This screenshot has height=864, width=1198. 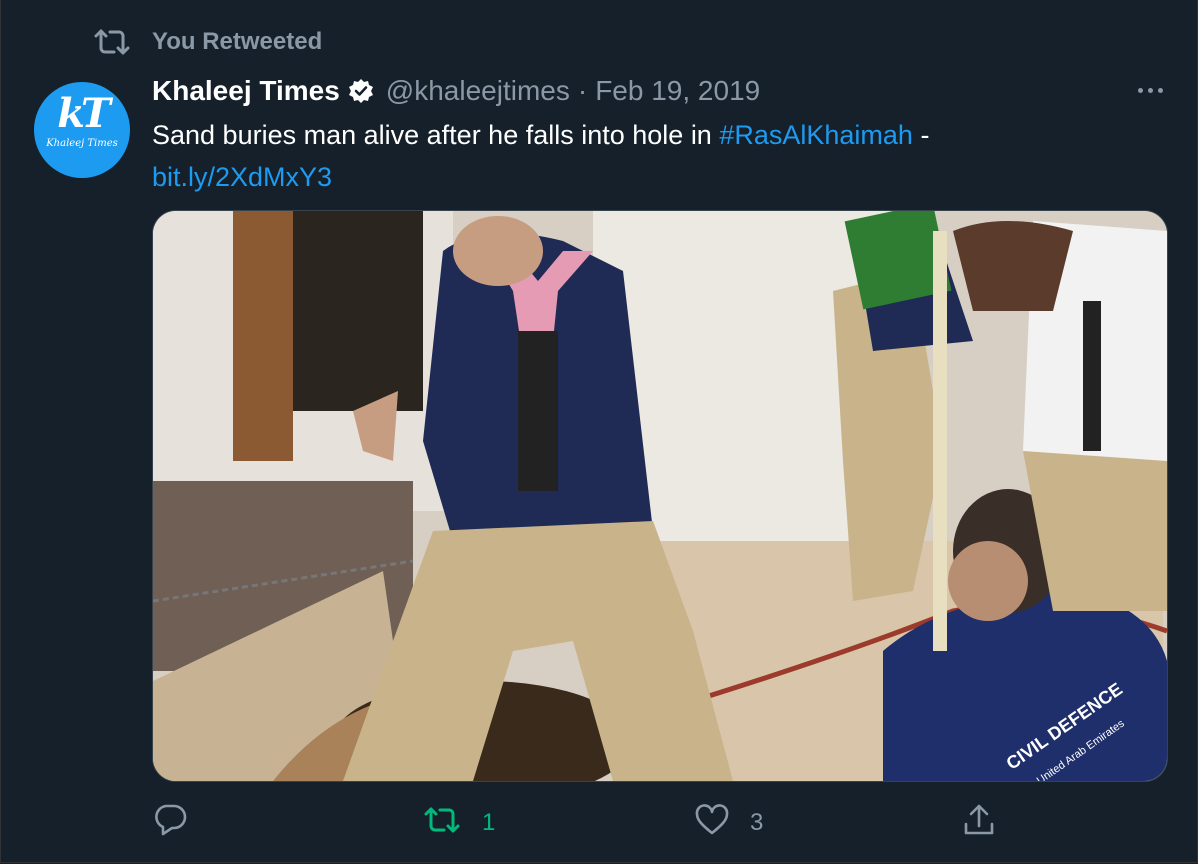 What do you see at coordinates (442, 823) in the screenshot?
I see `retweet-action-icon` at bounding box center [442, 823].